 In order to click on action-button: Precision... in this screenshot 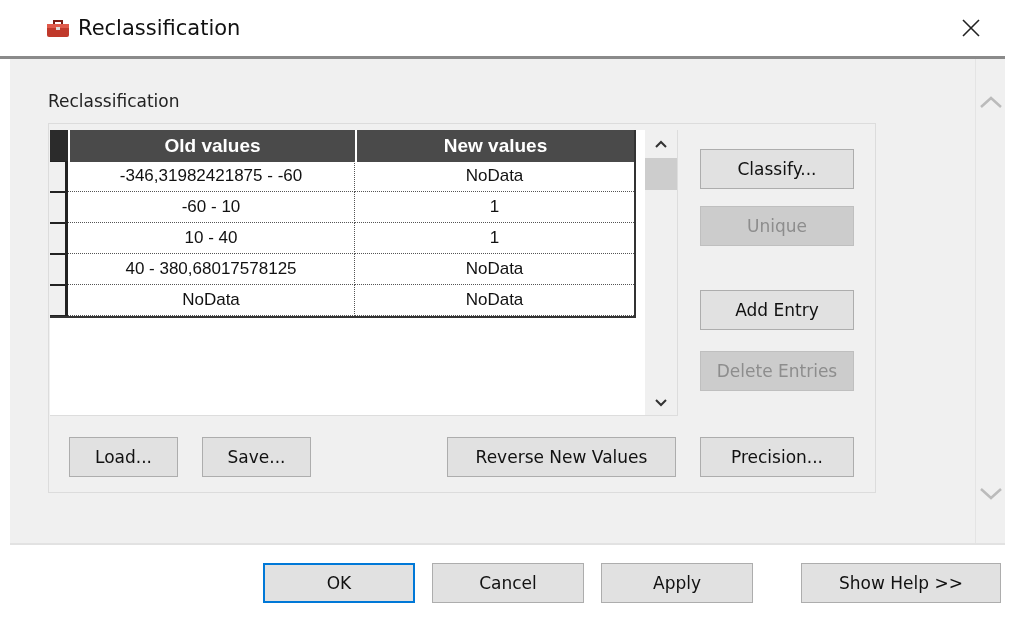, I will do `click(777, 457)`.